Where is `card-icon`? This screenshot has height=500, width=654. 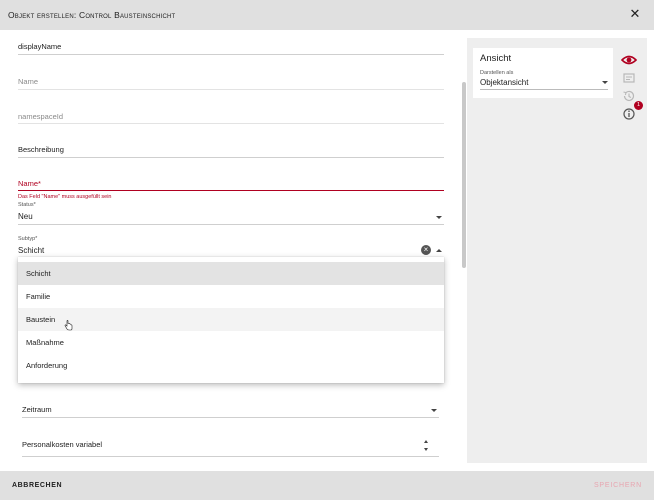 card-icon is located at coordinates (629, 78).